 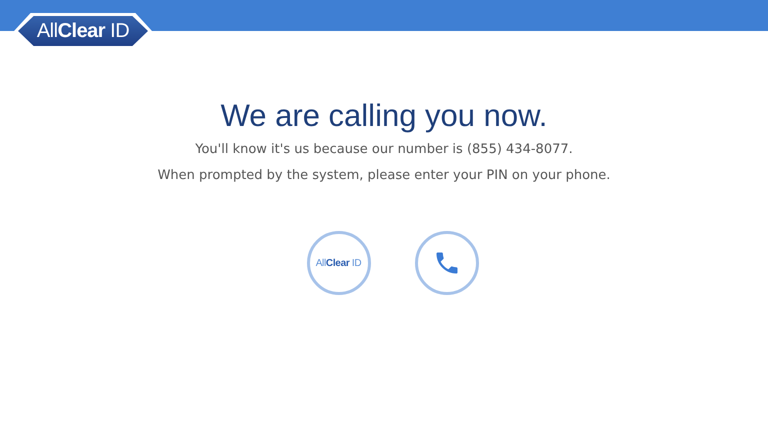 I want to click on page-title: We are calling you now., so click(x=384, y=116).